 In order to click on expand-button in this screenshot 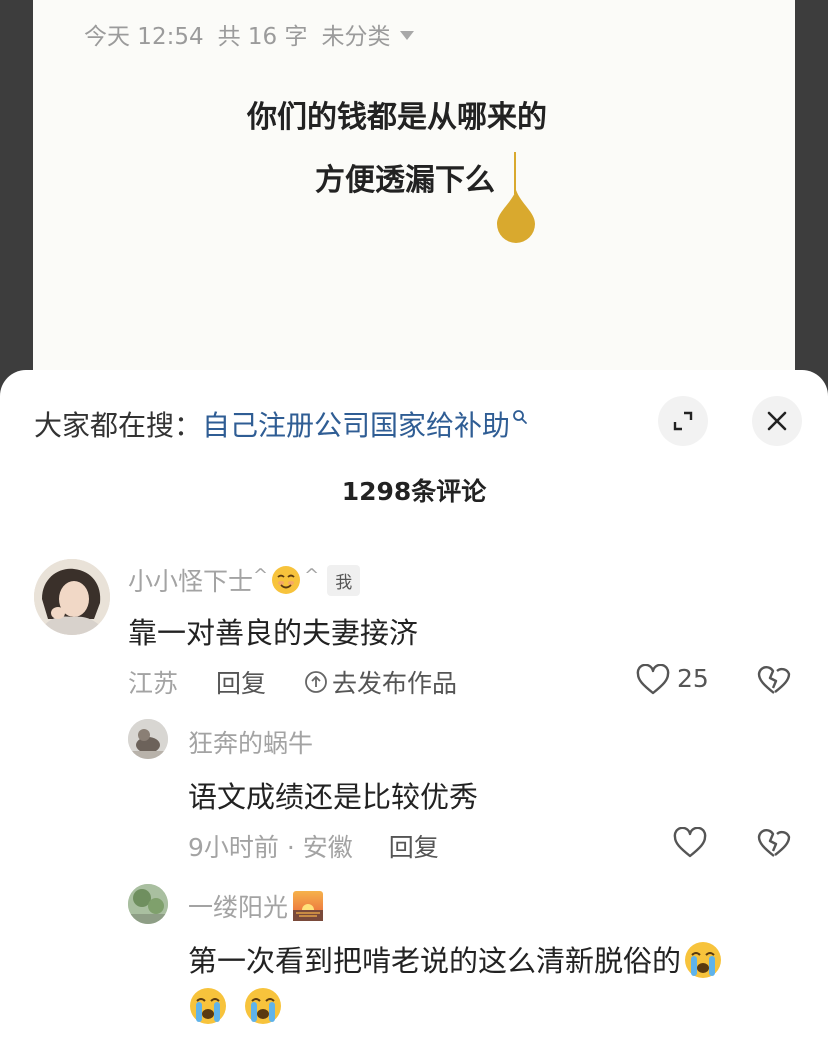, I will do `click(683, 421)`.